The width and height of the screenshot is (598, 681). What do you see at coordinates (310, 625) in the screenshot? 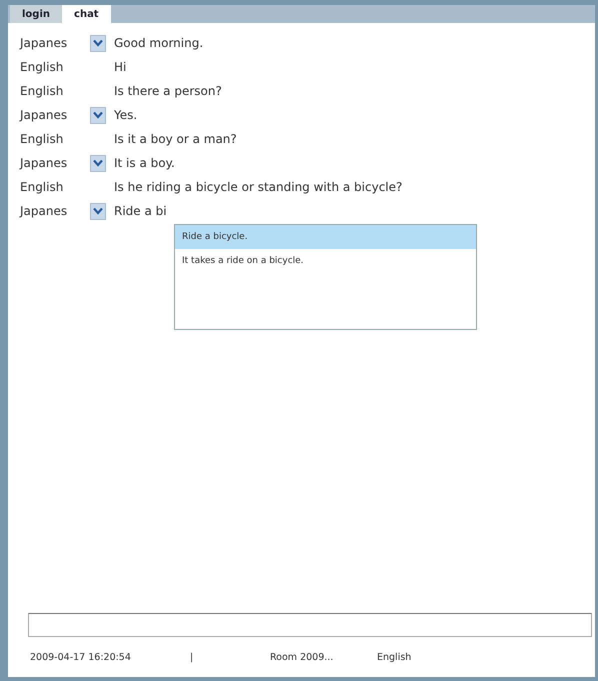
I see `input-field` at bounding box center [310, 625].